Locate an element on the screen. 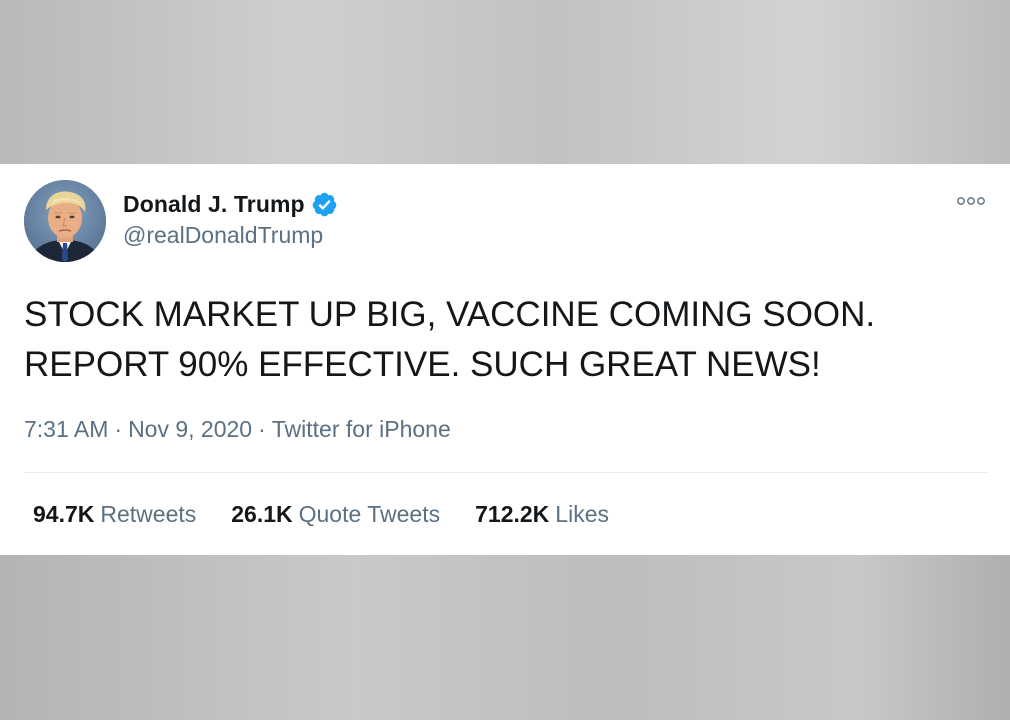 Image resolution: width=1010 pixels, height=720 pixels. avatar is located at coordinates (65, 221).